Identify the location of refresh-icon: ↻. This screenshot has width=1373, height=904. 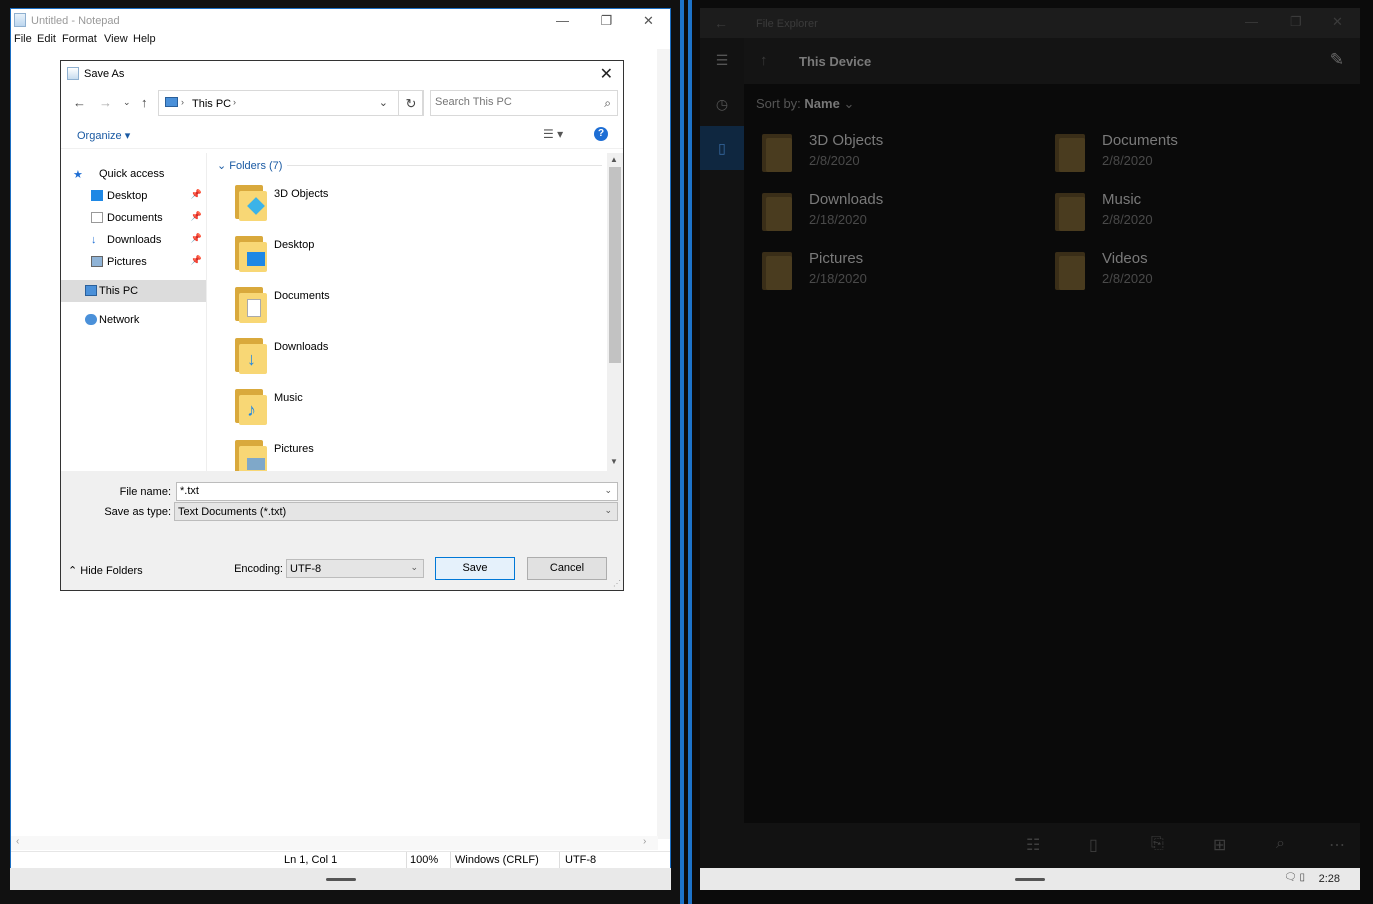
(411, 103).